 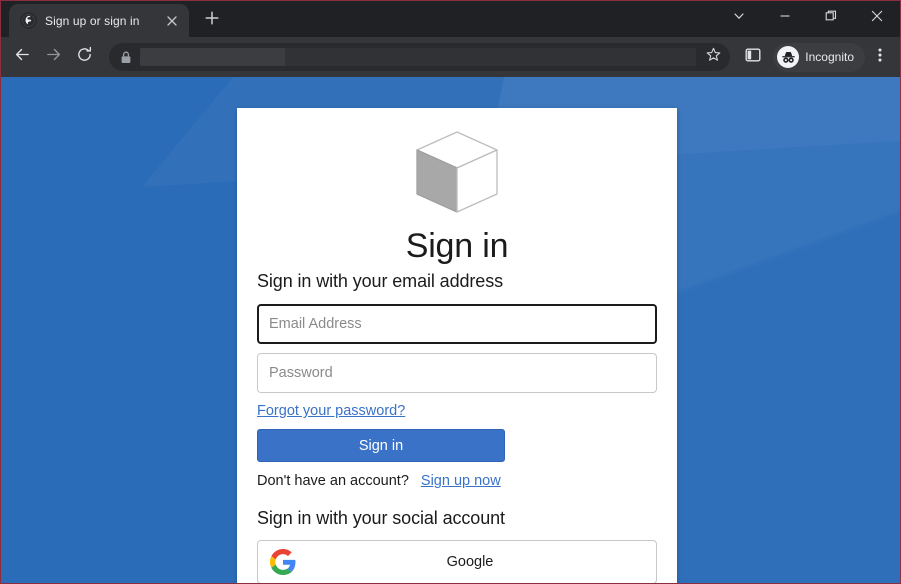 I want to click on forward-button, so click(x=53, y=57).